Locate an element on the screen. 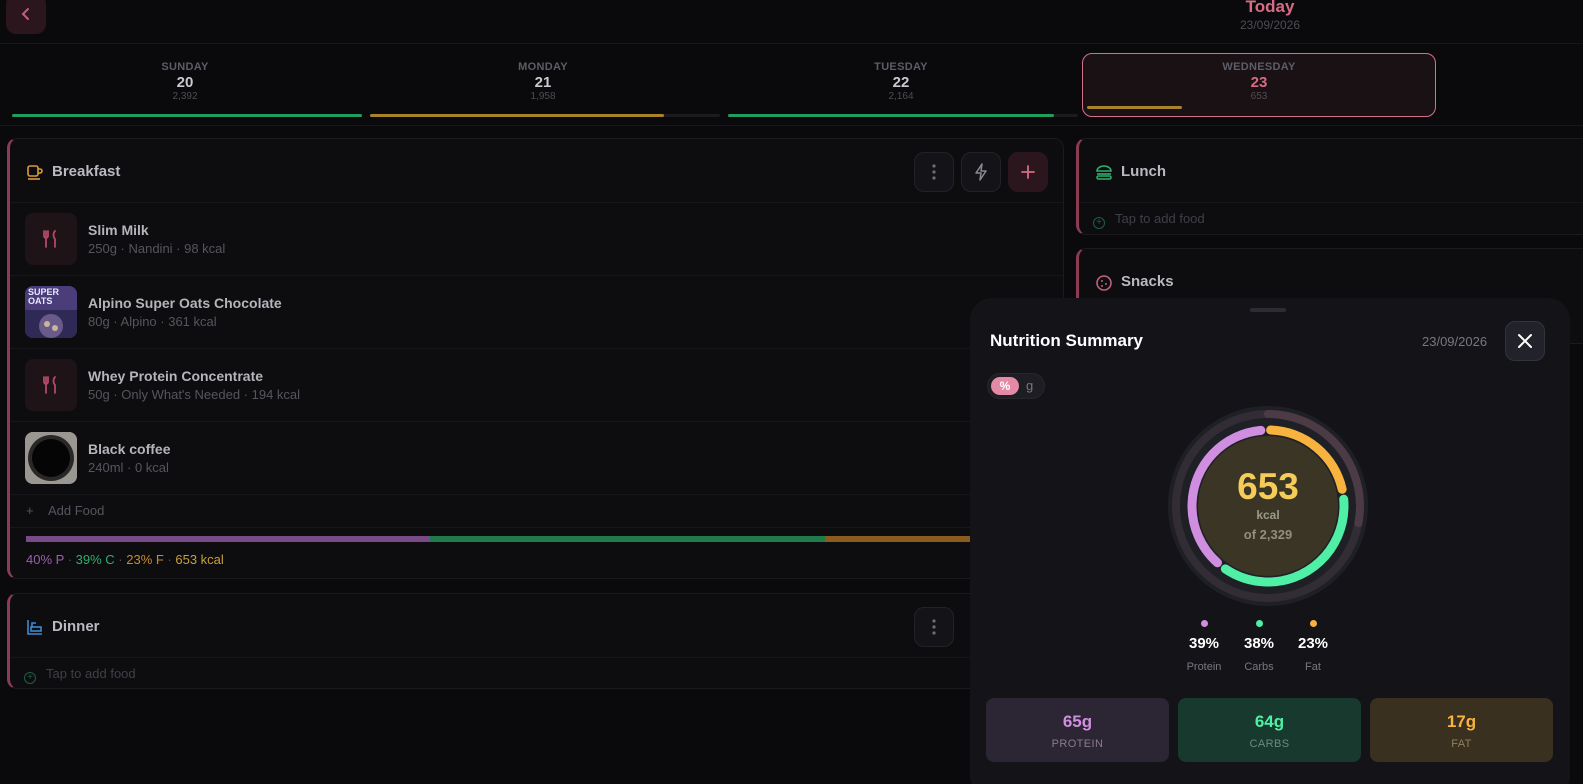 Image resolution: width=1583 pixels, height=784 pixels. lunch-tap-to-add: + Tap to add food is located at coordinates (1149, 220).